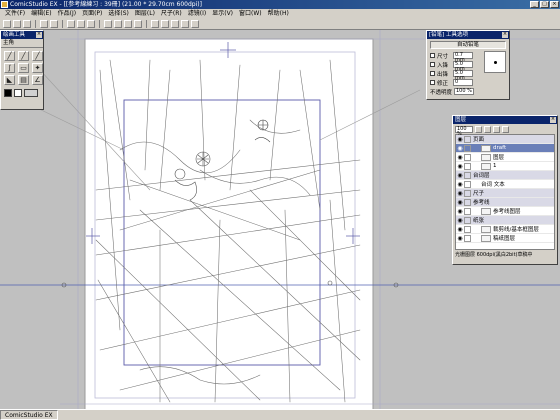 The image size is (560, 420). I want to click on menu-view: 显示(V), so click(222, 14).